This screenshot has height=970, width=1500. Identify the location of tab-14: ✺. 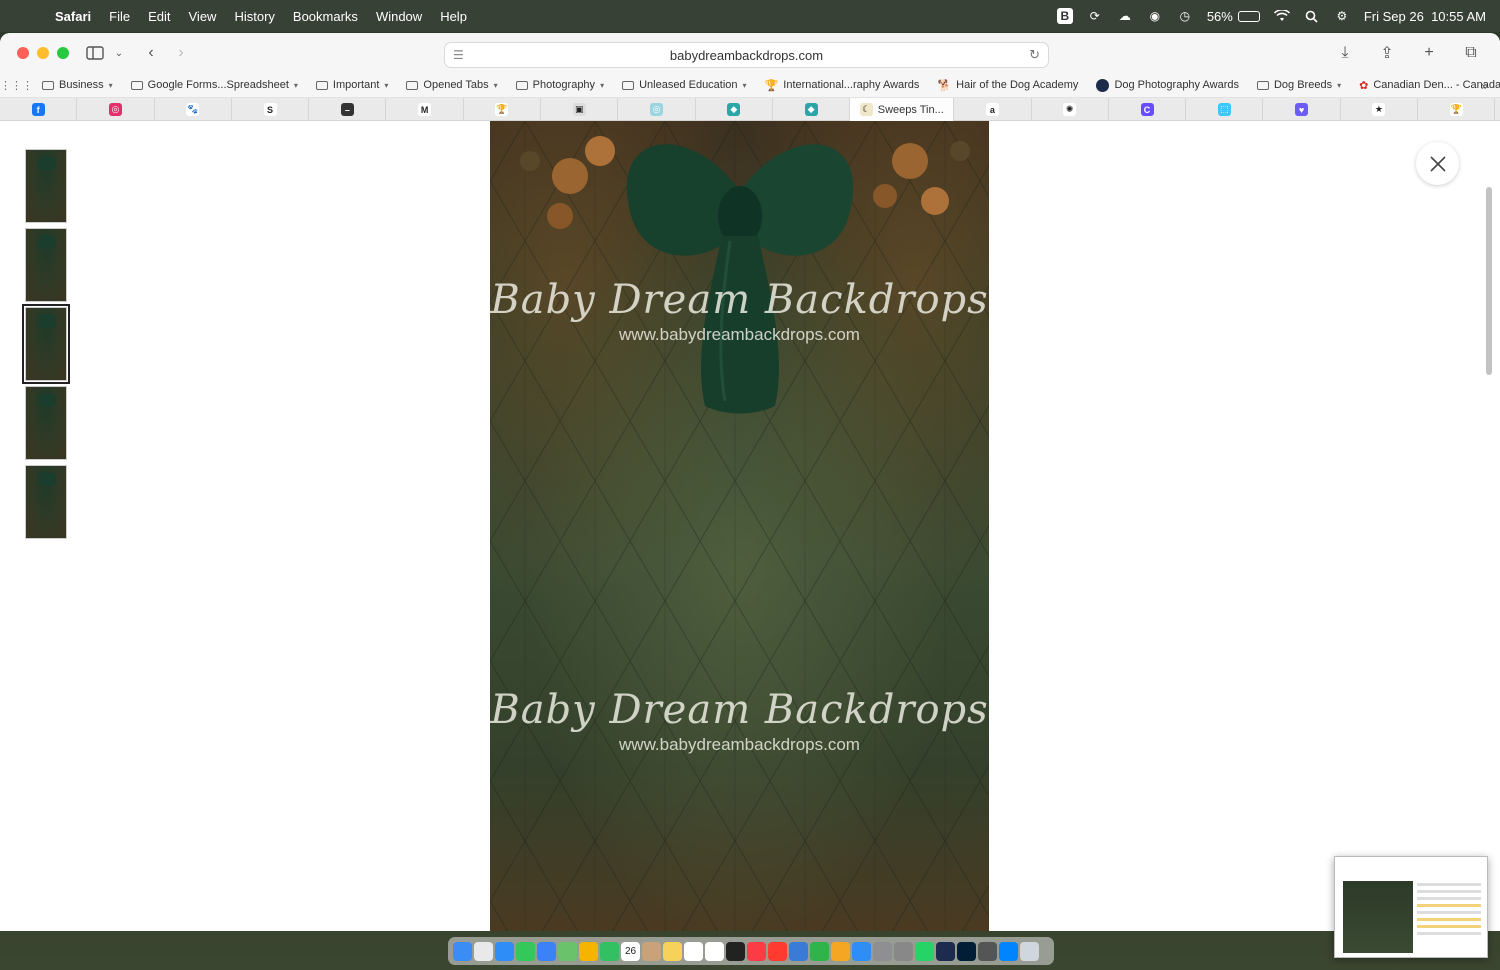
(1070, 109).